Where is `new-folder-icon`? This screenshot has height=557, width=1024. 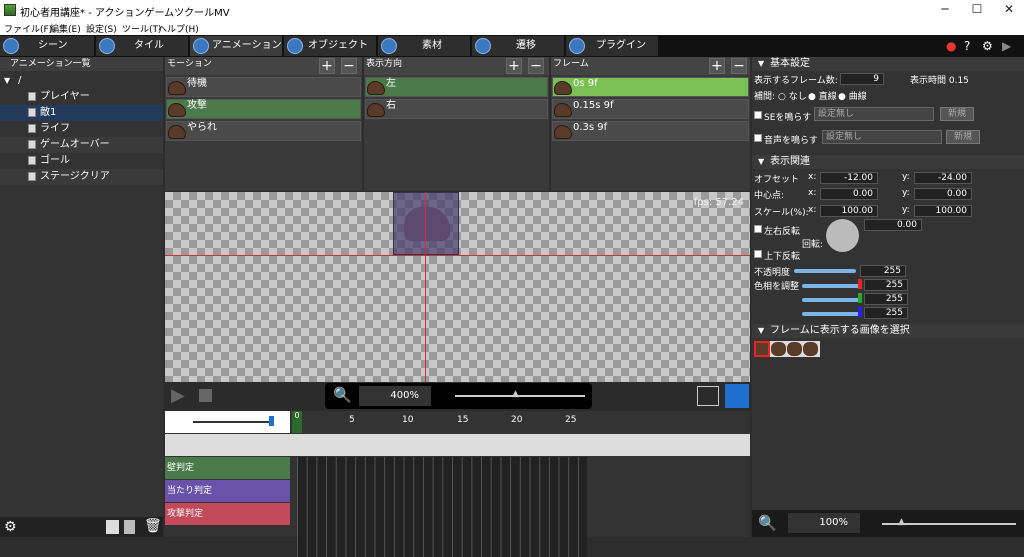
new-folder-icon is located at coordinates (112, 527).